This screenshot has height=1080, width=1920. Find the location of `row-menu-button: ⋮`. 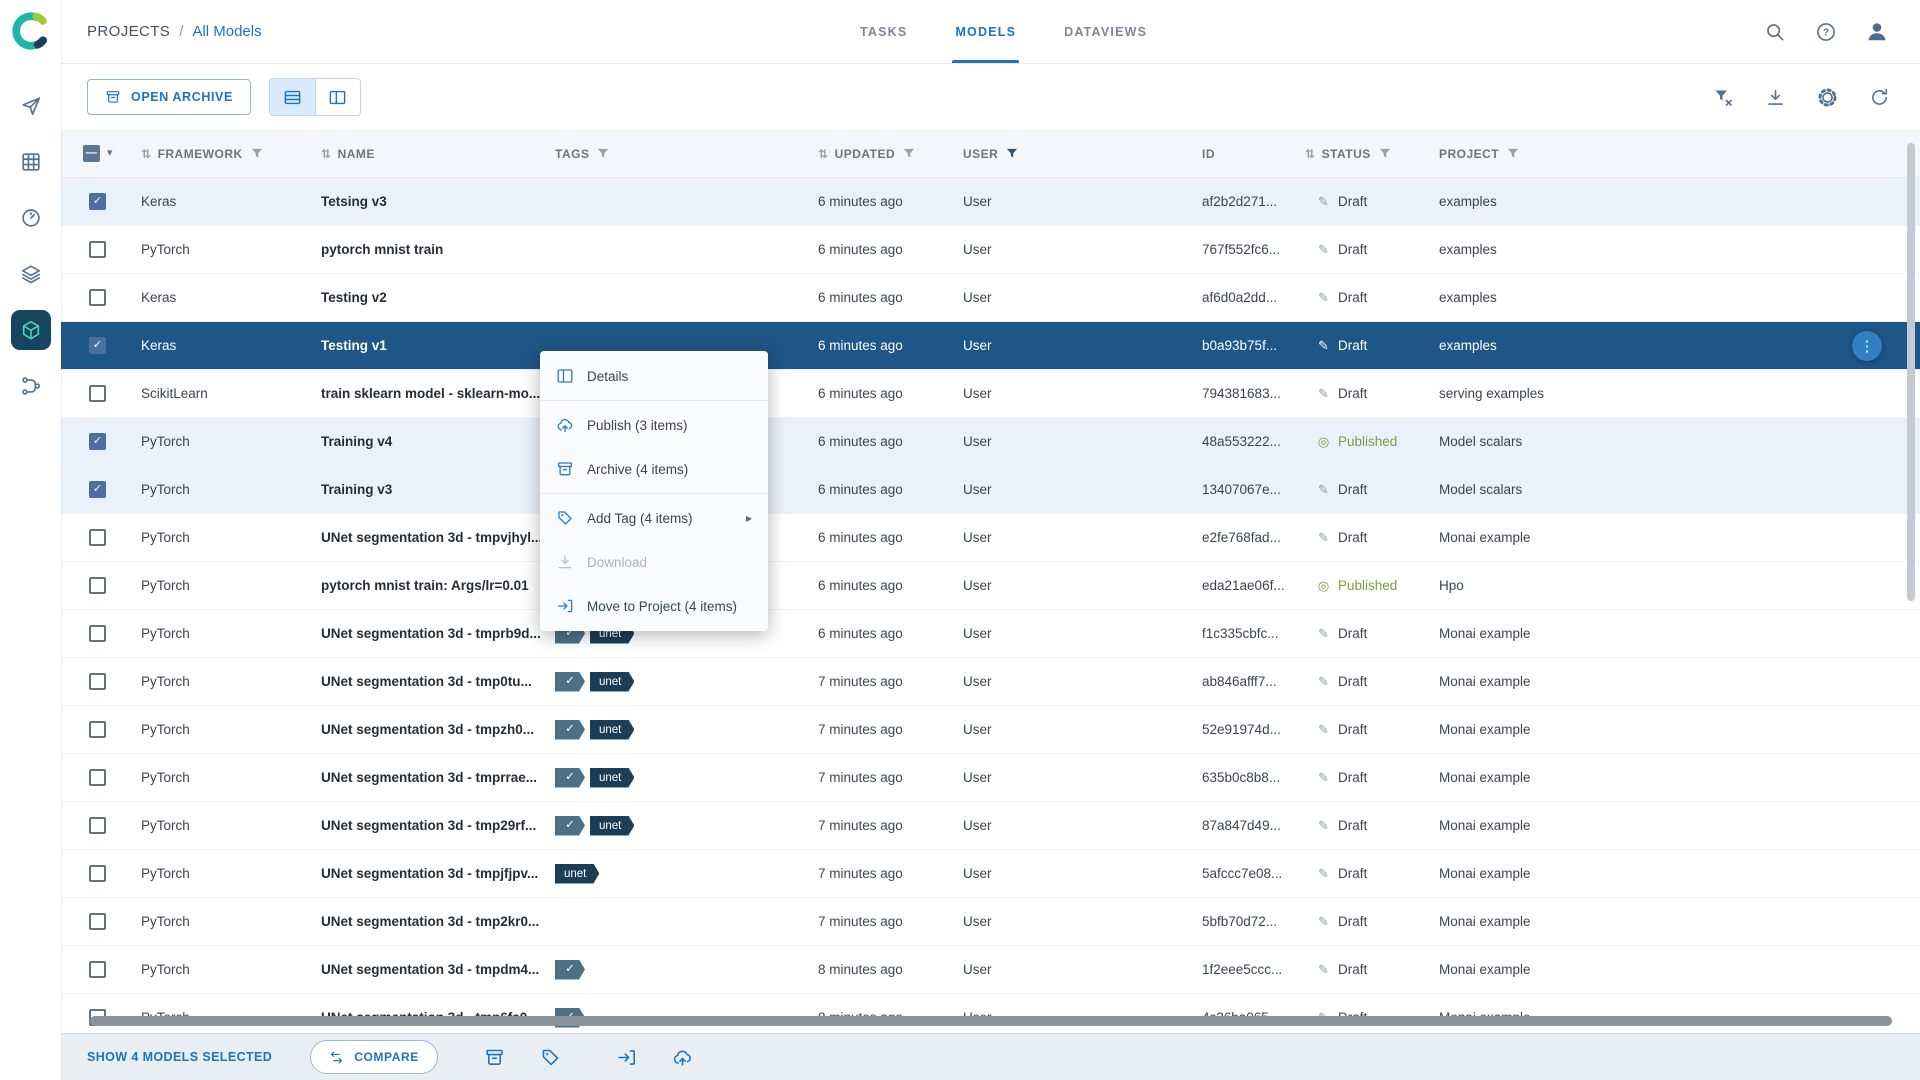

row-menu-button: ⋮ is located at coordinates (1867, 346).